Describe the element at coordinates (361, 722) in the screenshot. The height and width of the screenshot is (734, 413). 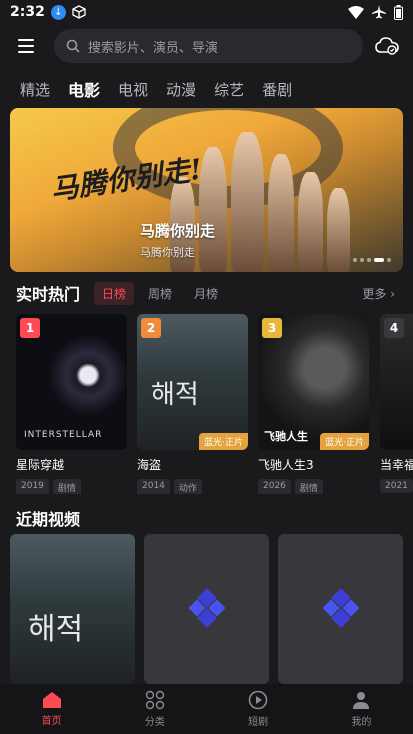
I see `nav-profile-label: 我的` at that location.